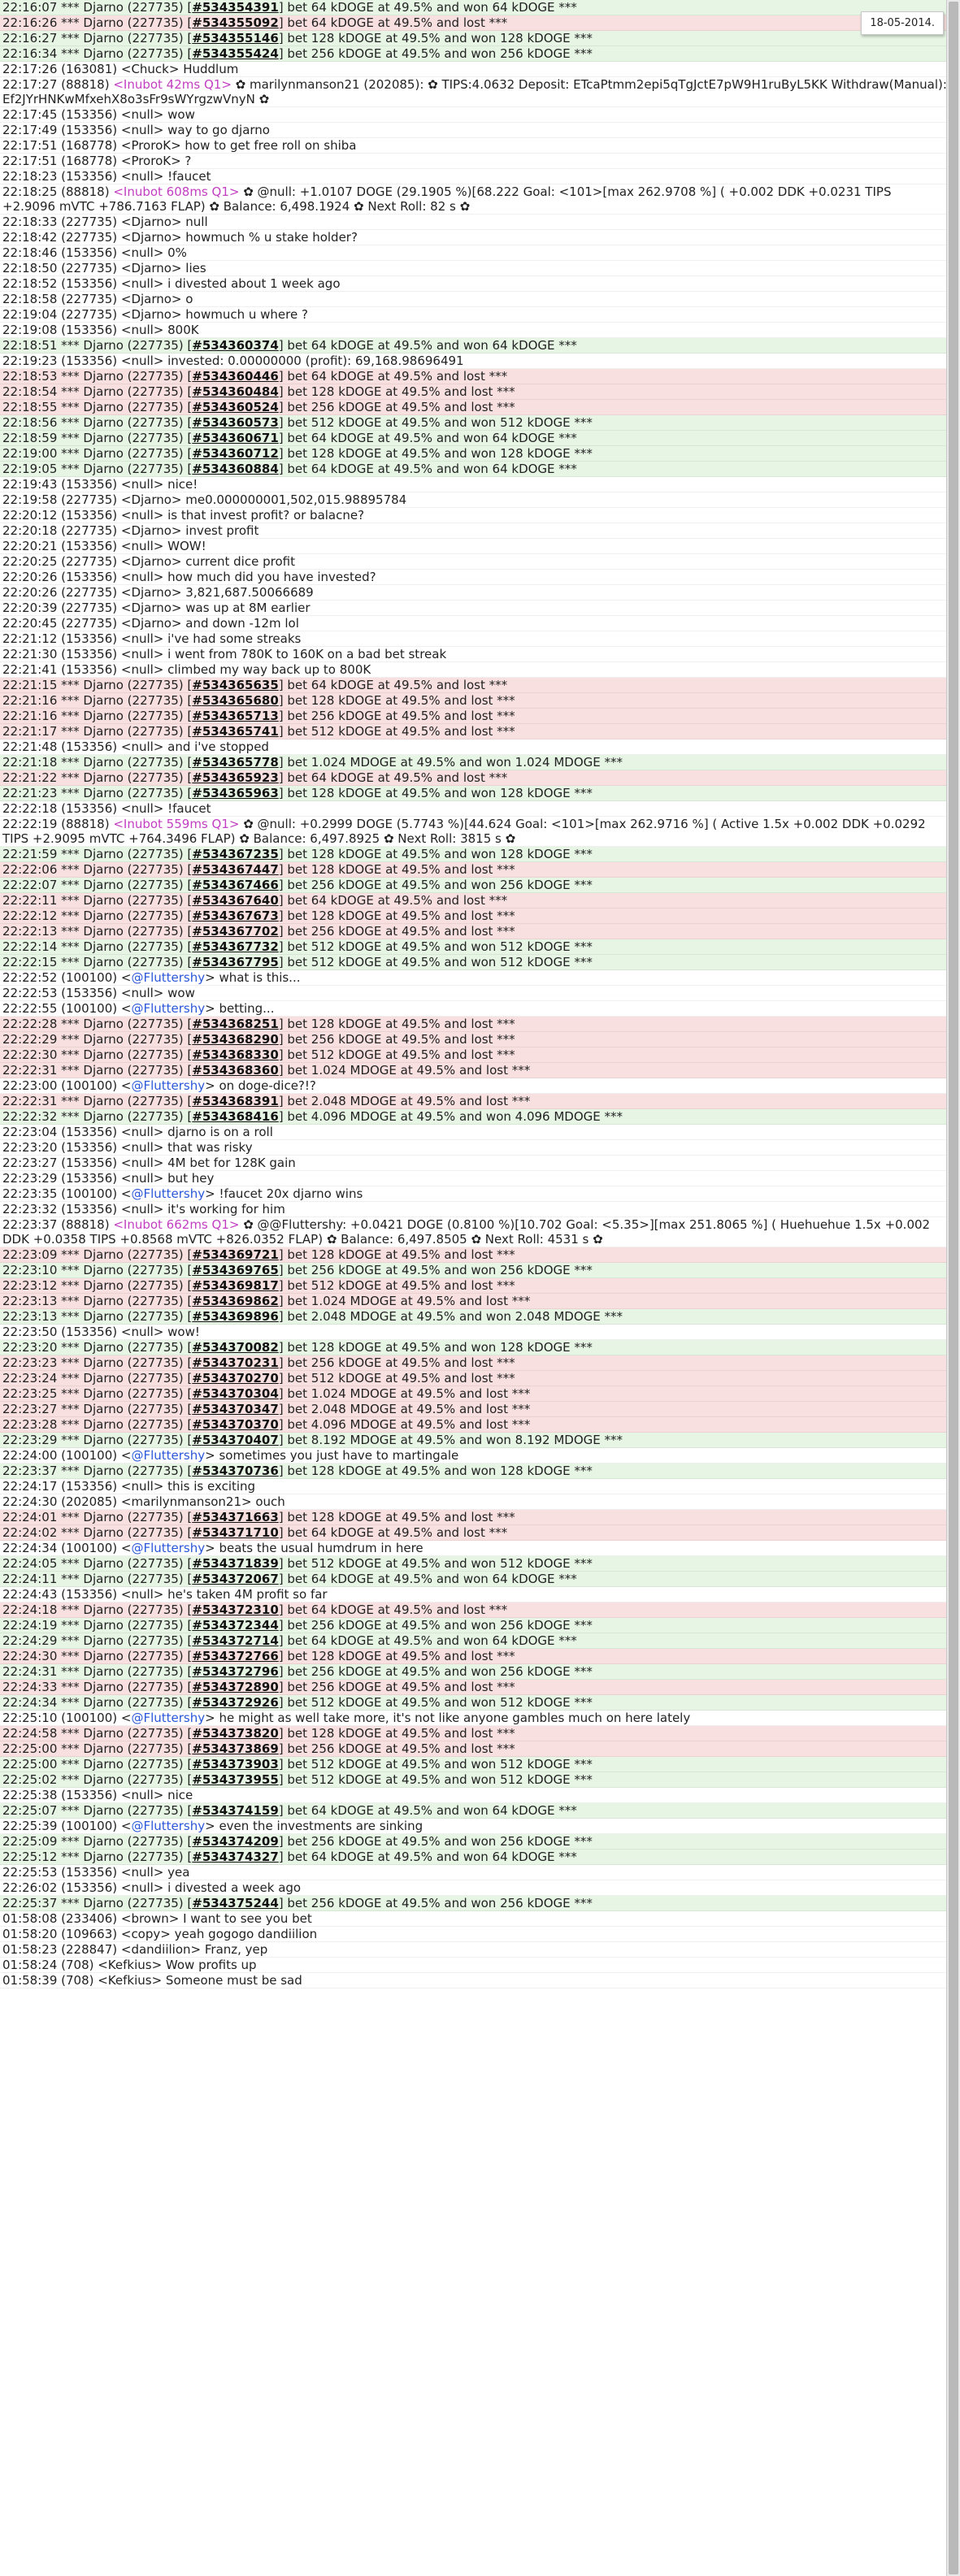 This screenshot has width=960, height=2576. I want to click on bet-id-link: #534370082, so click(235, 1347).